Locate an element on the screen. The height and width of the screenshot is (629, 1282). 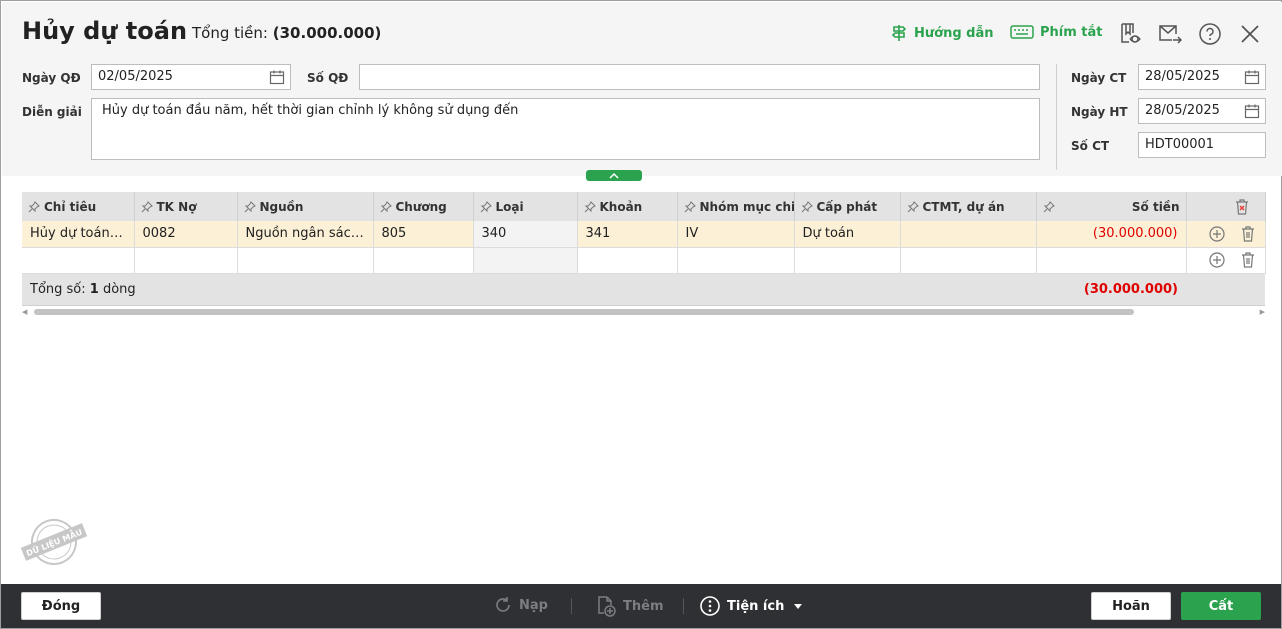
ngay-ht-label: Ngày HT is located at coordinates (1099, 112).